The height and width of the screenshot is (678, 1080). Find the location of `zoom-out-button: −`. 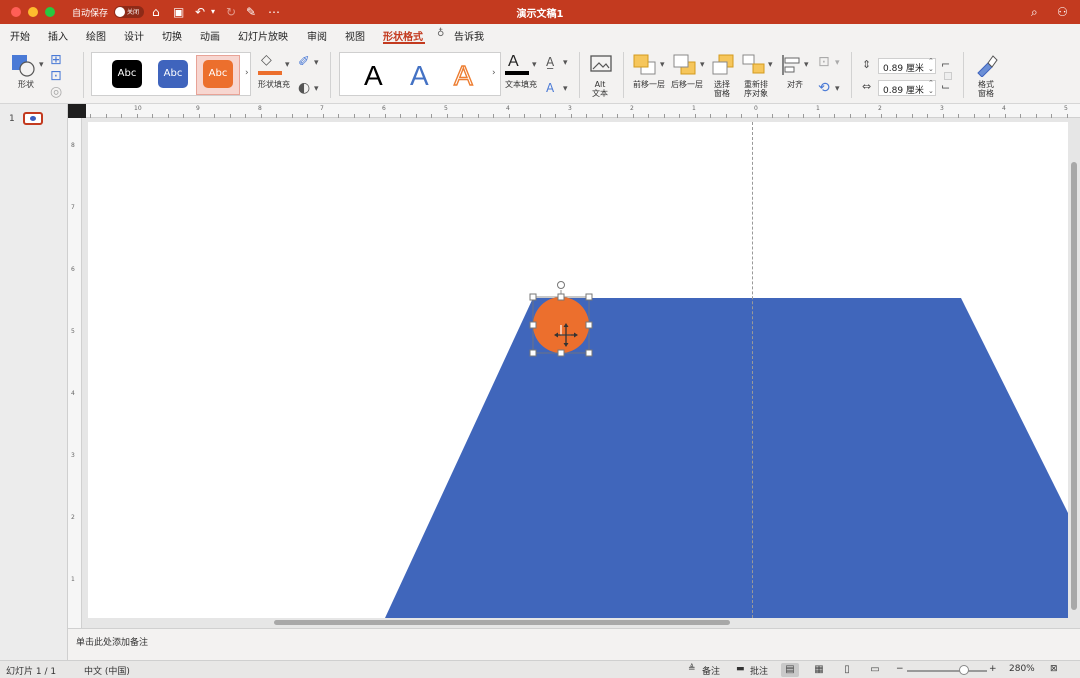

zoom-out-button: − is located at coordinates (900, 669).